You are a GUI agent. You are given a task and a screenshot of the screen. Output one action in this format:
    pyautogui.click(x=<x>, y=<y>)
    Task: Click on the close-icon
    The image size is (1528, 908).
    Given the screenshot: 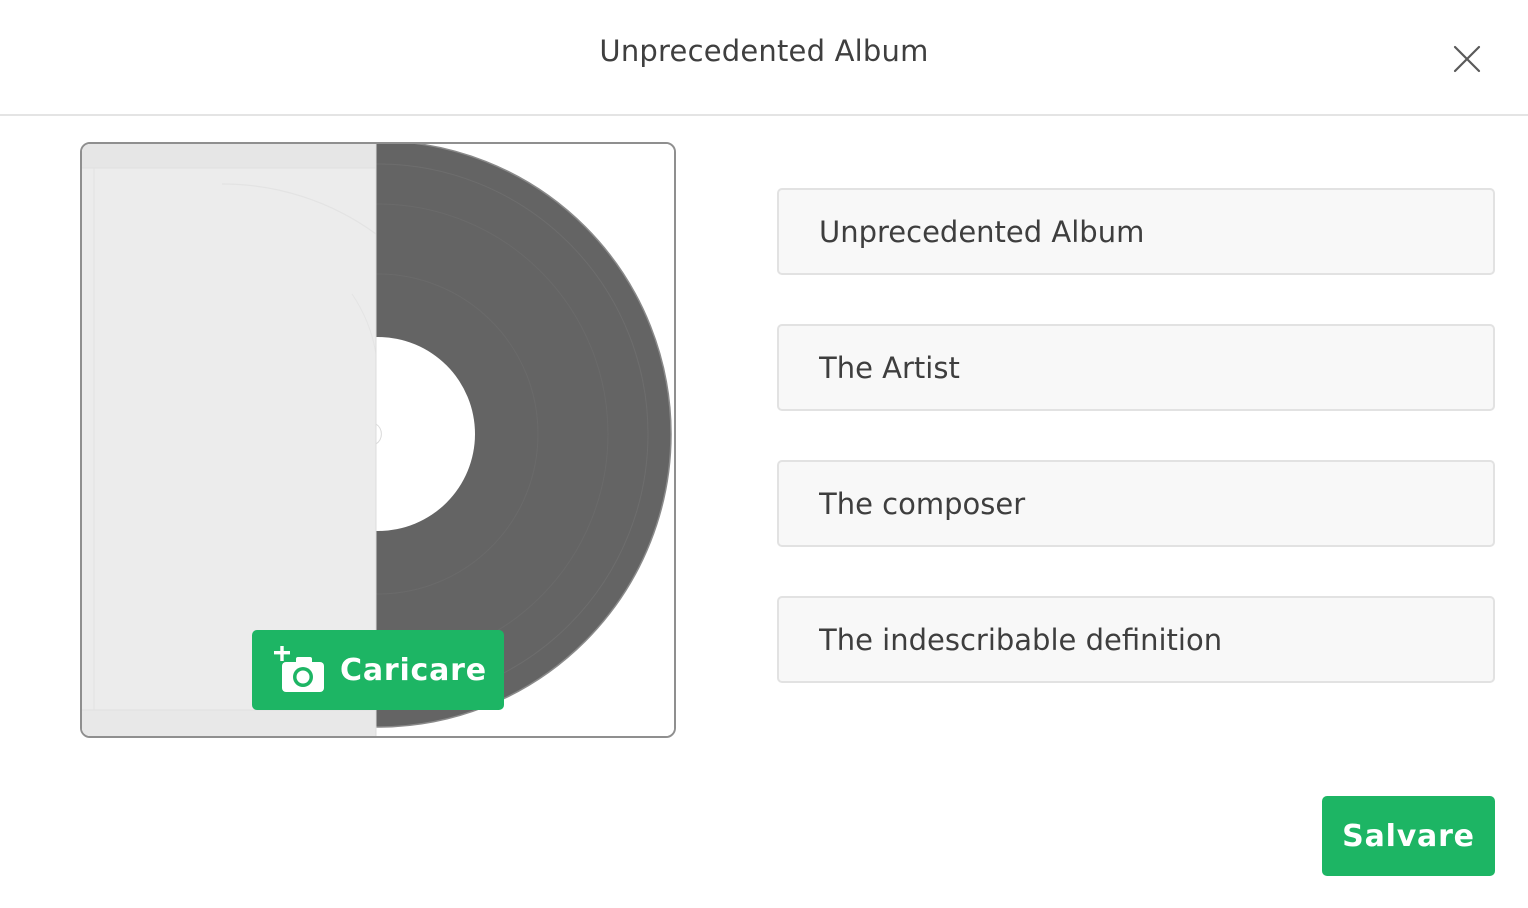 What is the action you would take?
    pyautogui.click(x=1467, y=59)
    